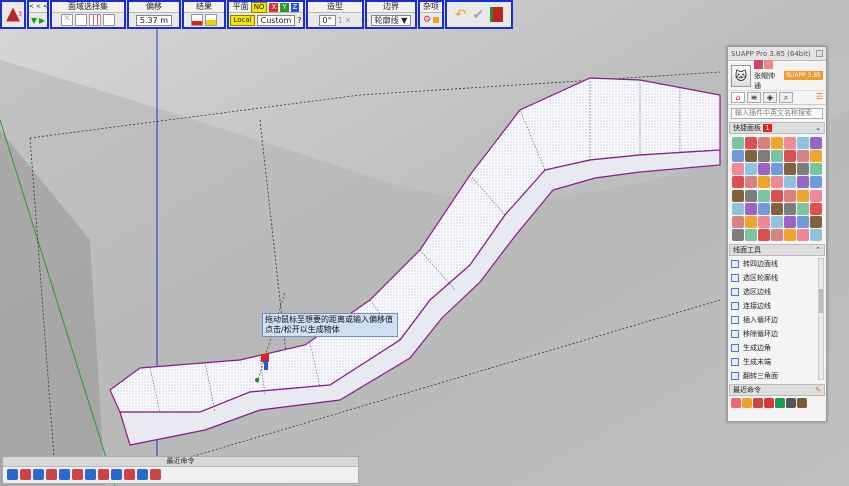  I want to click on quick-panel-header: 快捷面板 1 ⌄, so click(777, 128).